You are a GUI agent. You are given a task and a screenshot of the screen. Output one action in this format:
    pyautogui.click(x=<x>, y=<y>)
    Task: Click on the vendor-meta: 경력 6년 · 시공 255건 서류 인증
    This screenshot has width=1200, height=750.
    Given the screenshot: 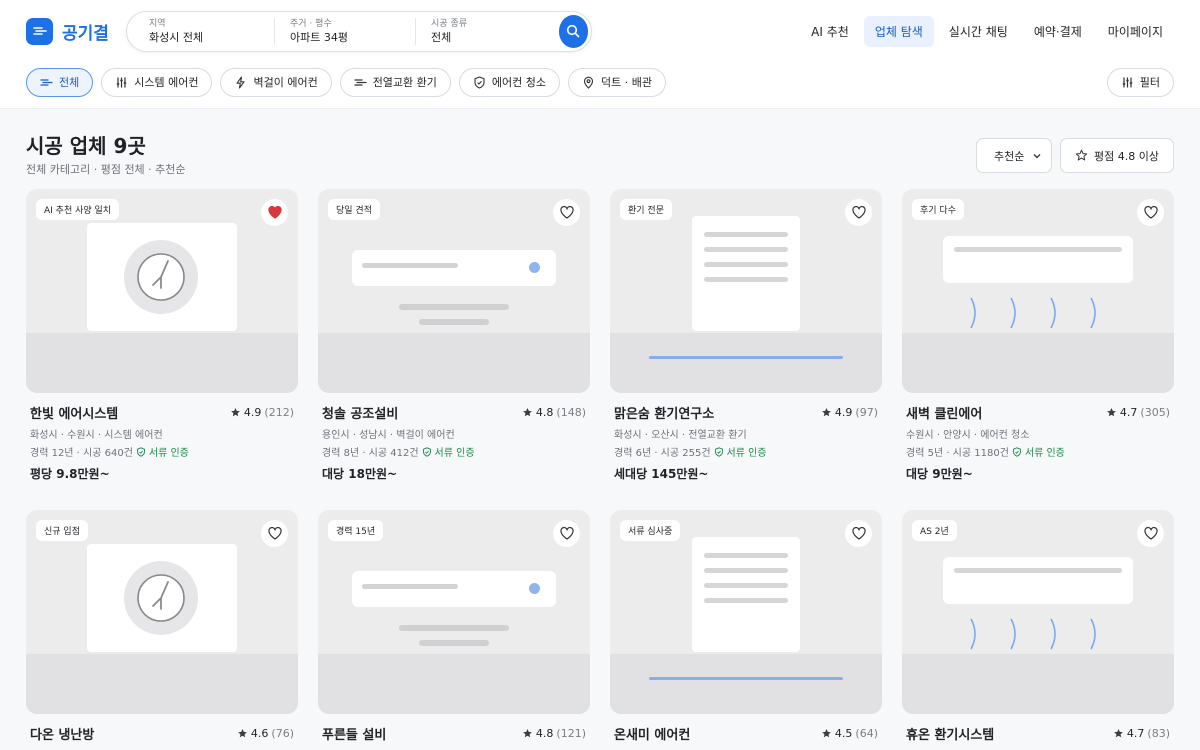 What is the action you would take?
    pyautogui.click(x=746, y=451)
    